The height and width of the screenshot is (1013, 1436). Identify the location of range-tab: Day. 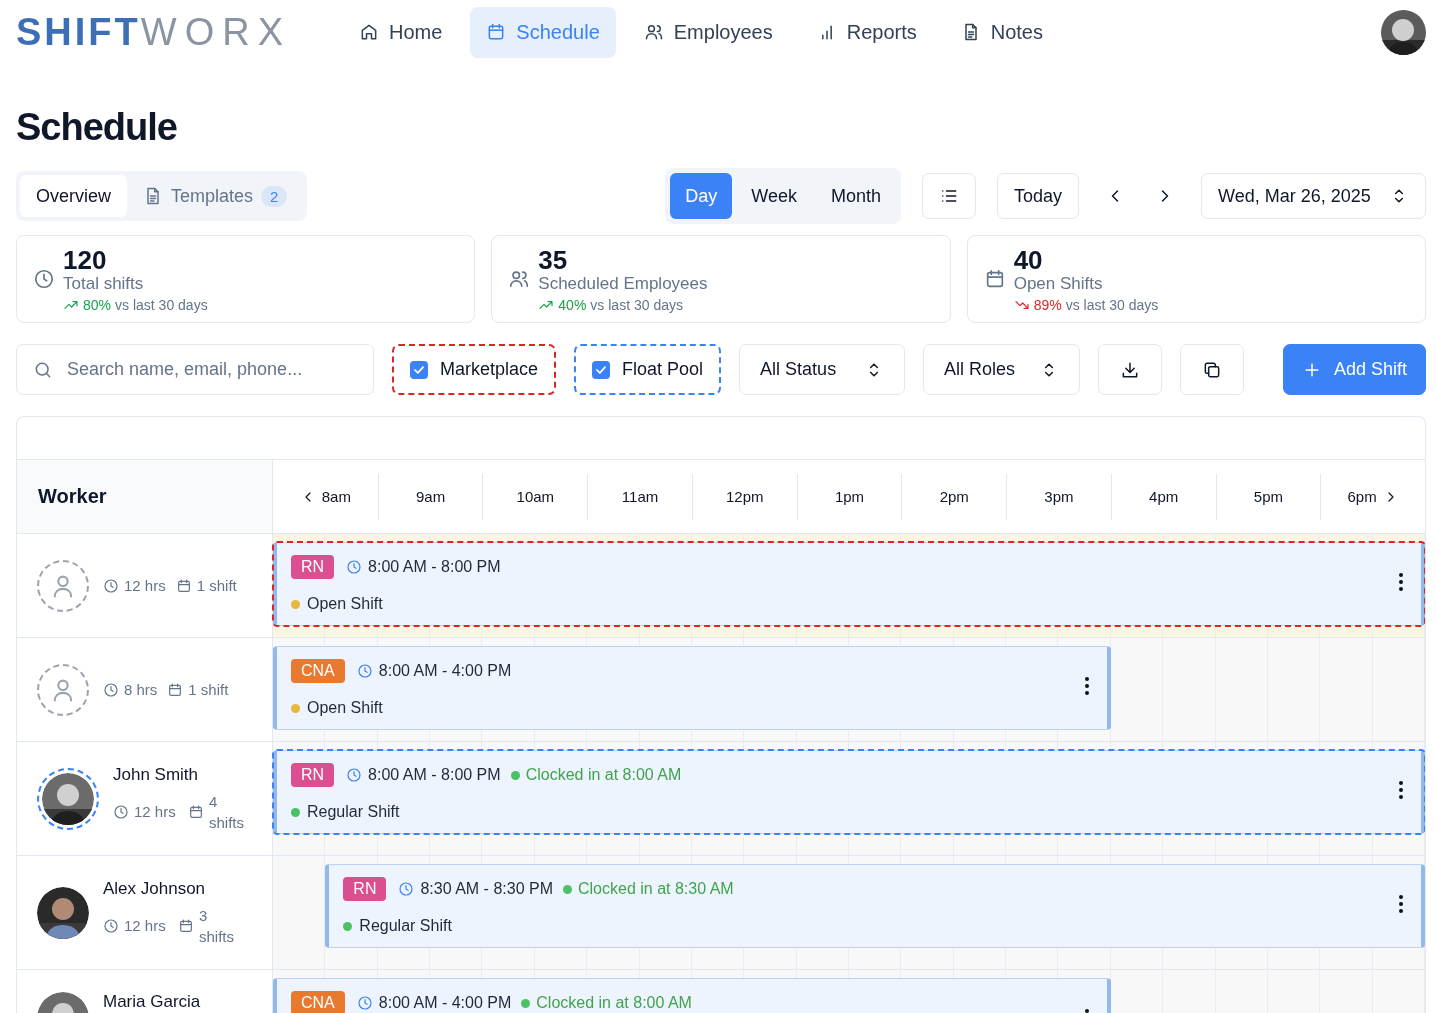
(701, 196).